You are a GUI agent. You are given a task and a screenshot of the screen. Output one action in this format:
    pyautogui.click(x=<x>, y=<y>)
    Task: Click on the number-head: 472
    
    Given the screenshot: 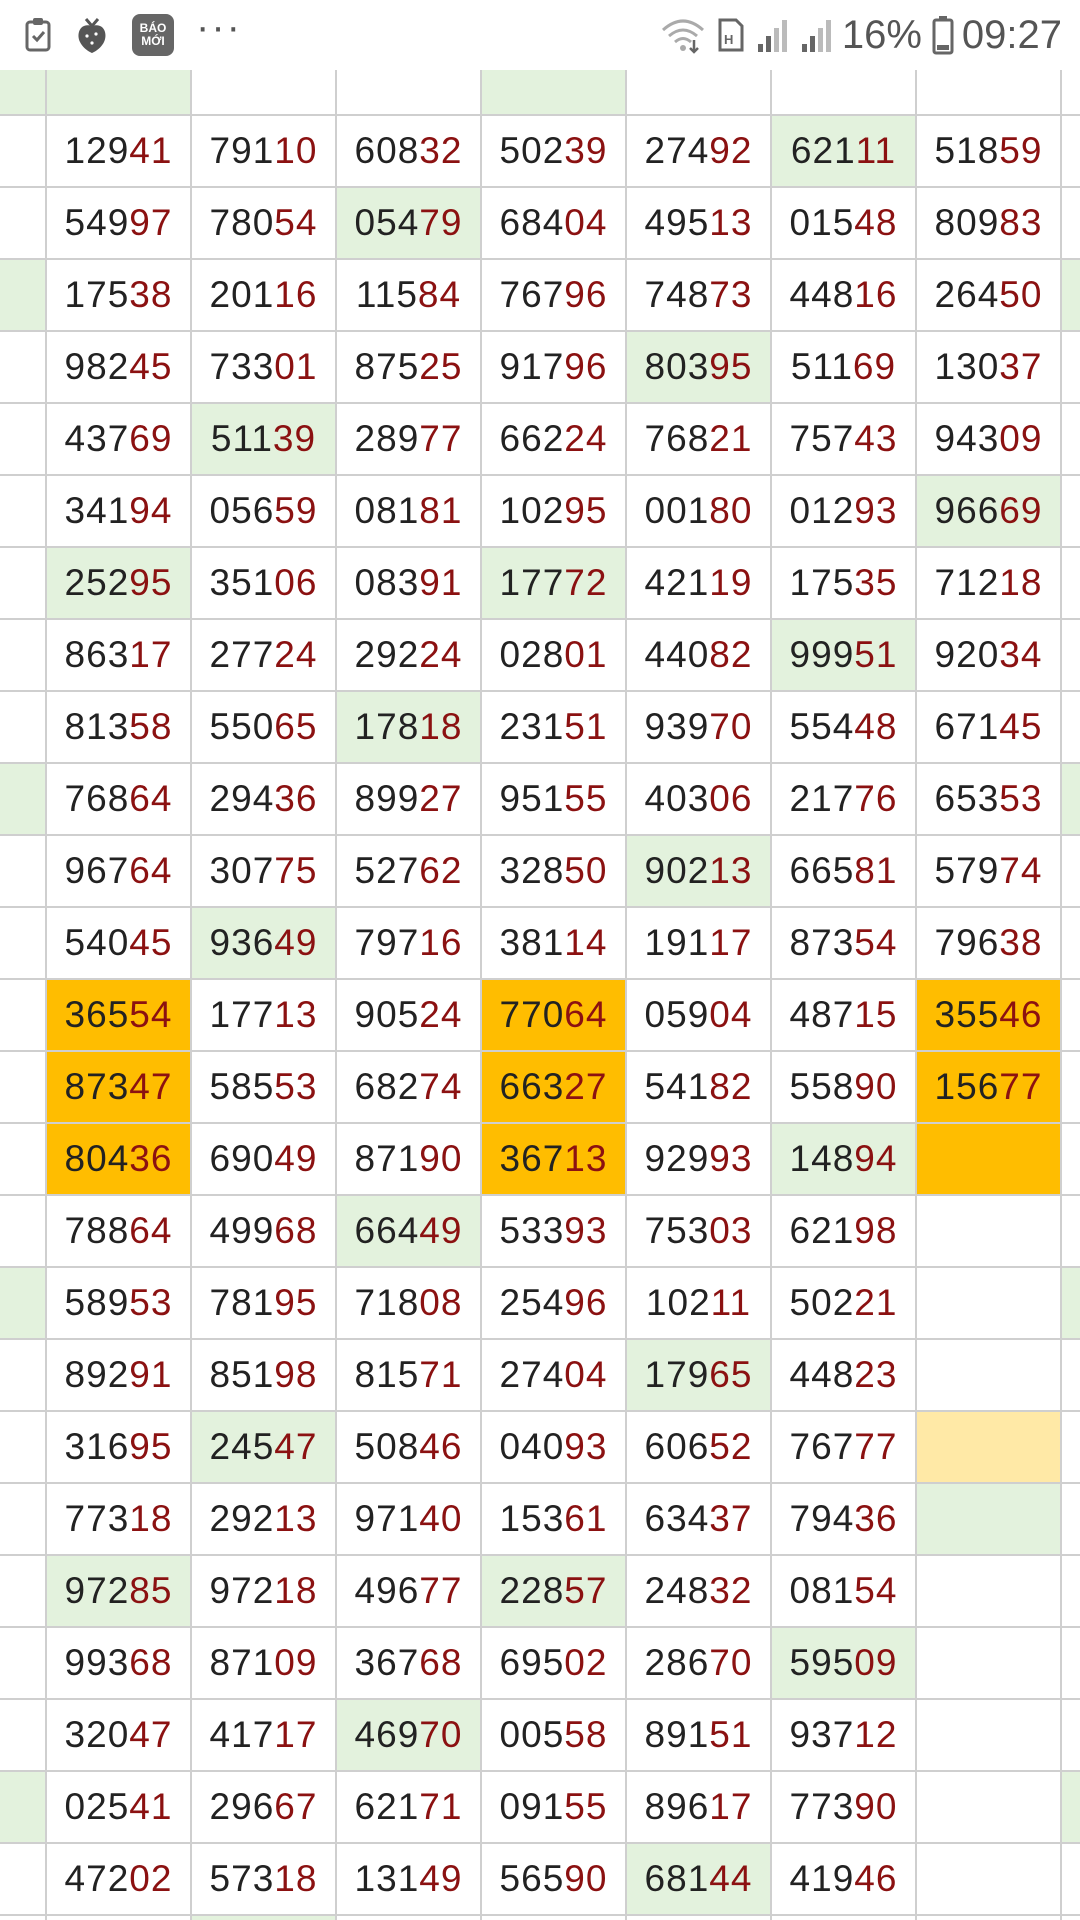 What is the action you would take?
    pyautogui.click(x=97, y=1878)
    